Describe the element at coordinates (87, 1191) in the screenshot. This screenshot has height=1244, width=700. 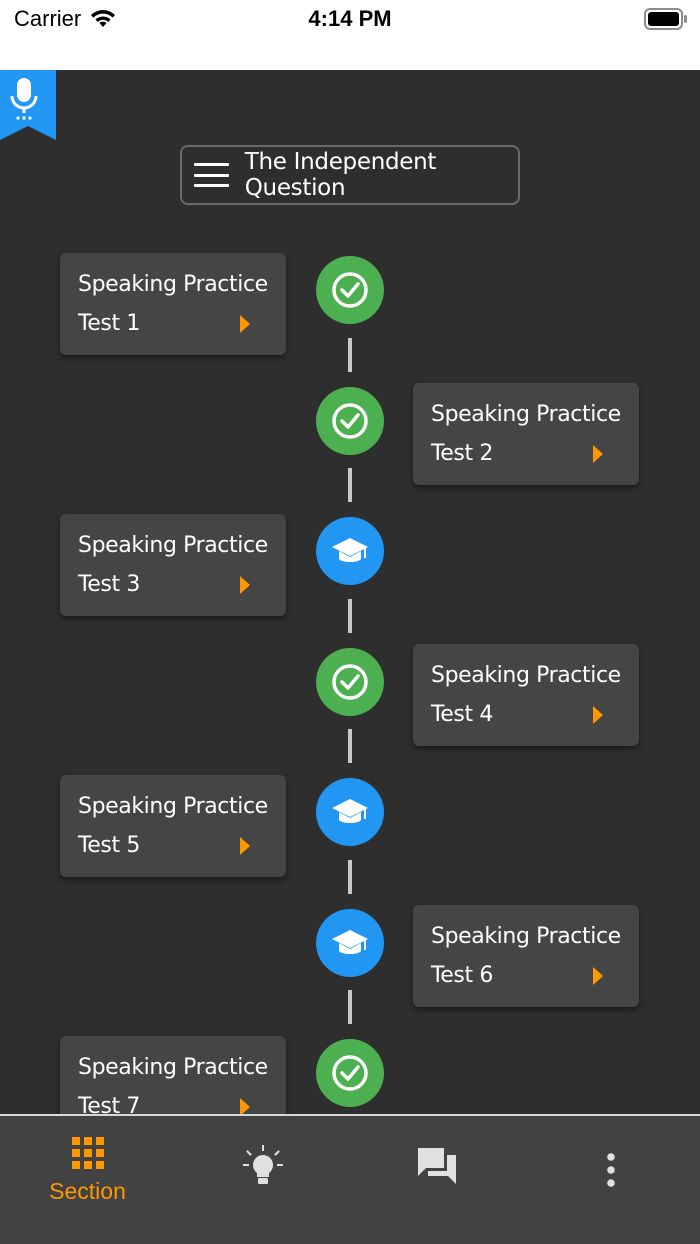
I see `nav-section-label: Section` at that location.